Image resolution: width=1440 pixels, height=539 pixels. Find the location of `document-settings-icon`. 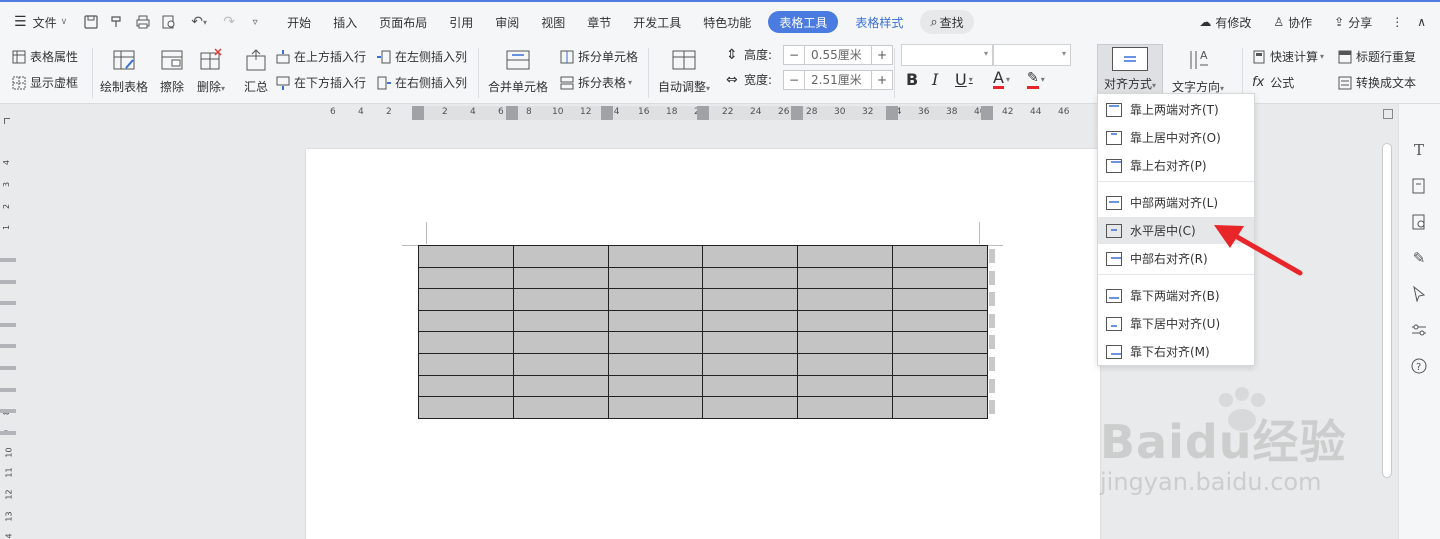

document-settings-icon is located at coordinates (1419, 222).